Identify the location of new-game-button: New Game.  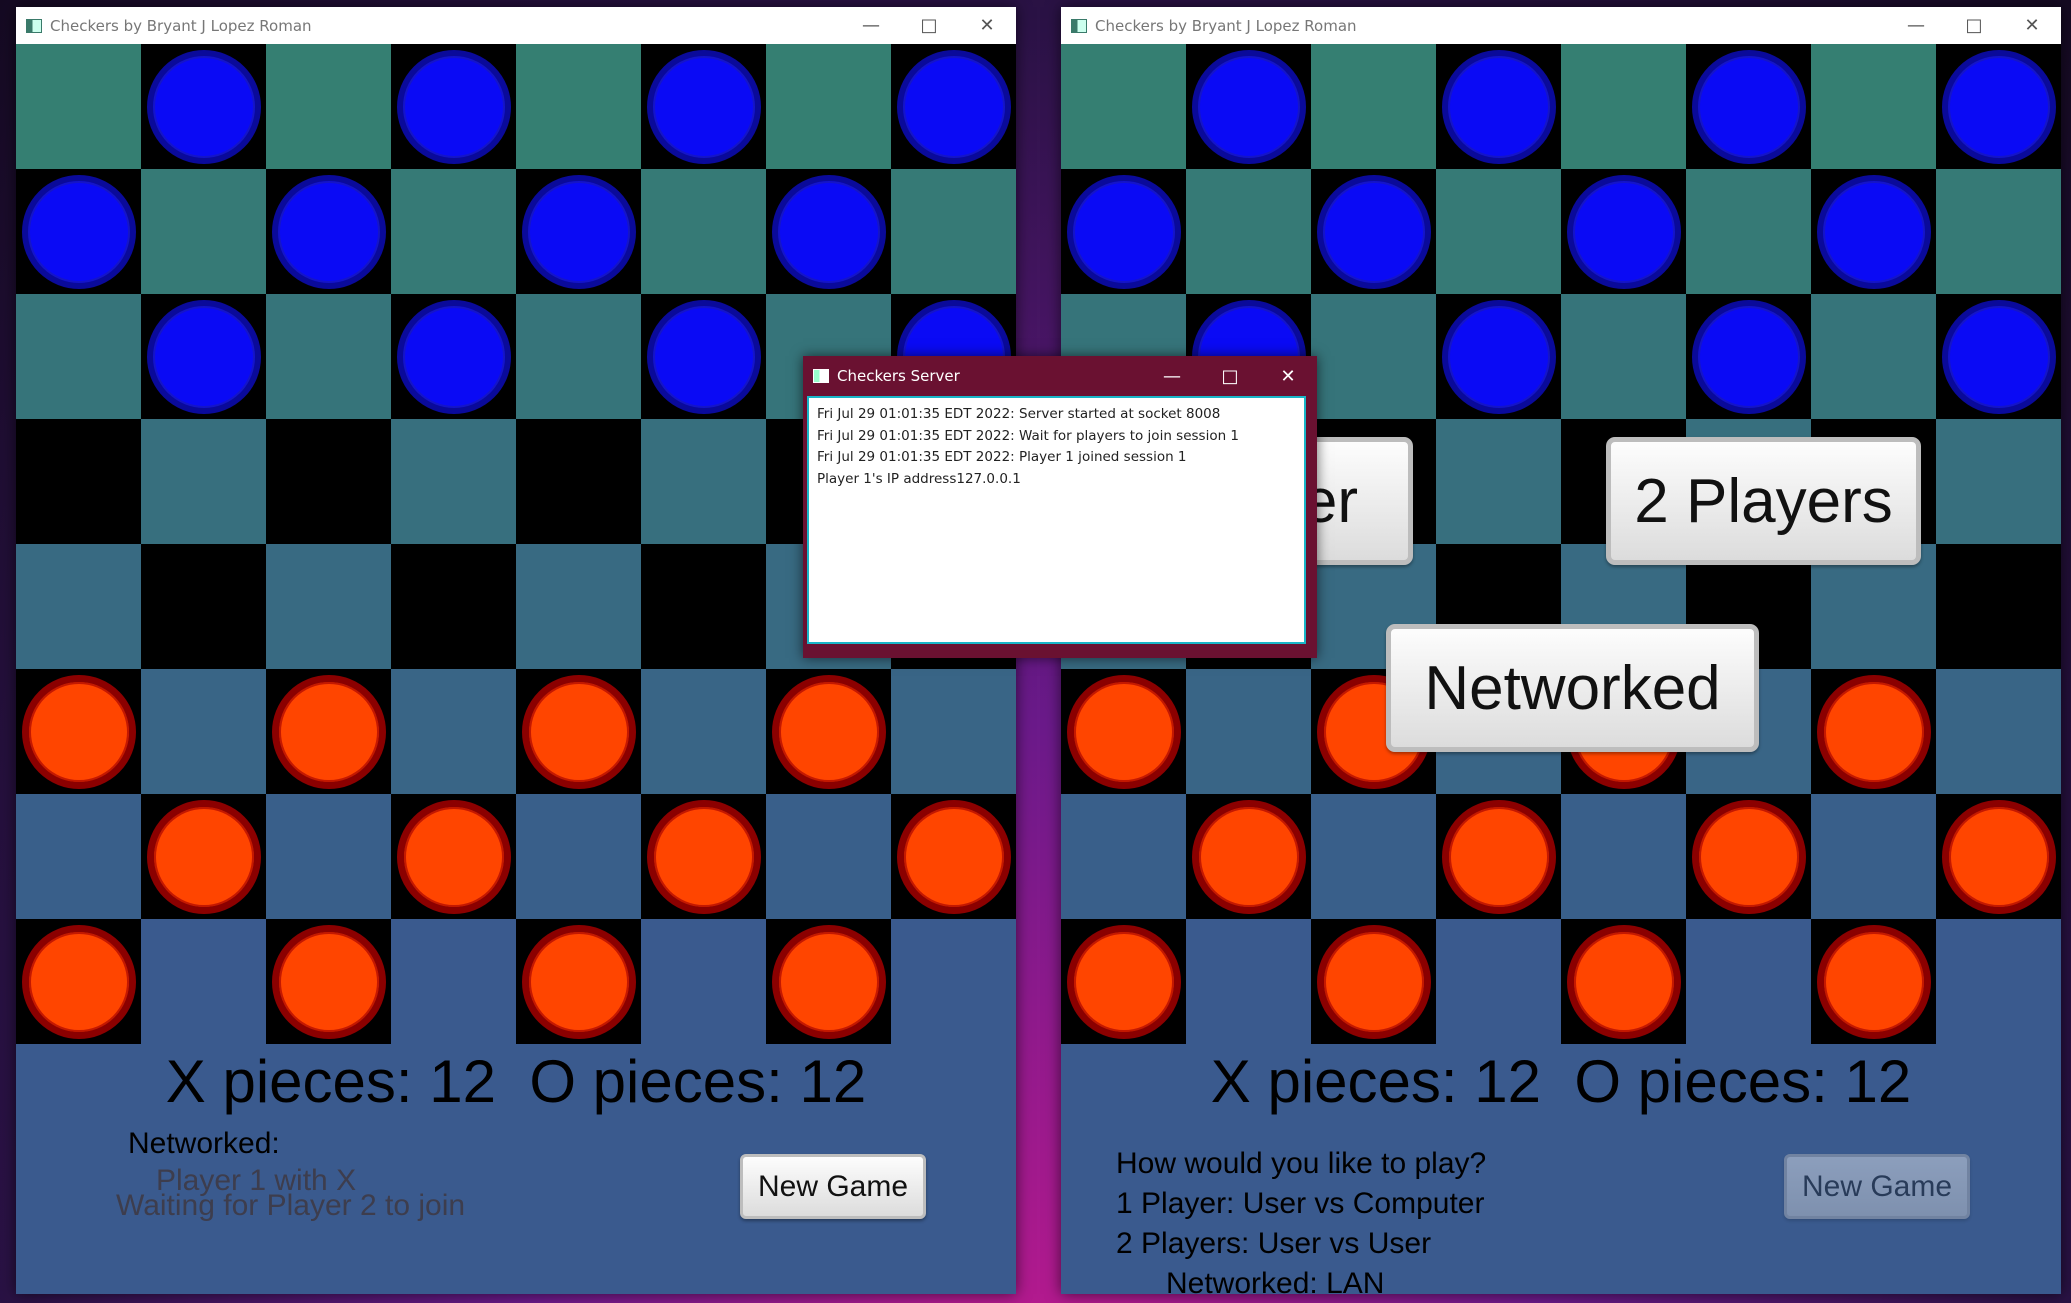
(833, 1186).